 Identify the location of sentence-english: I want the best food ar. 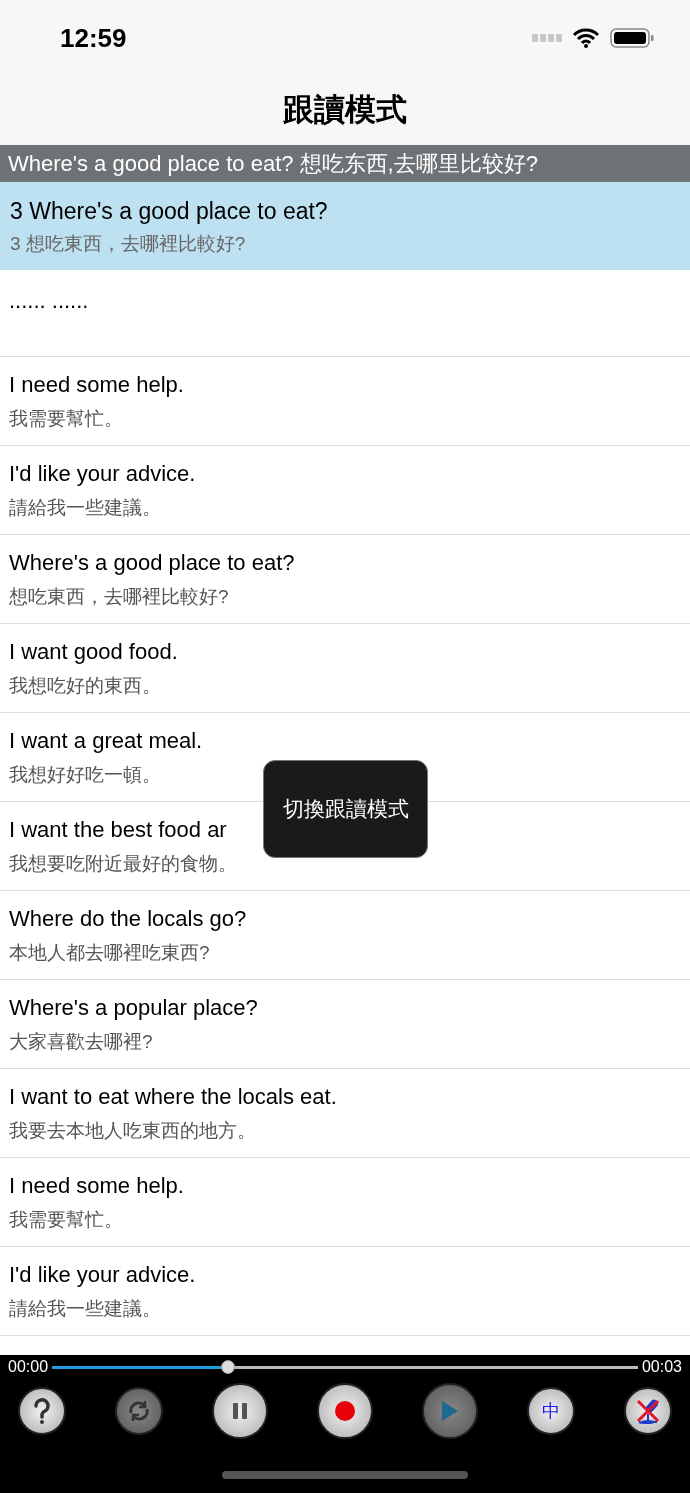
(118, 830).